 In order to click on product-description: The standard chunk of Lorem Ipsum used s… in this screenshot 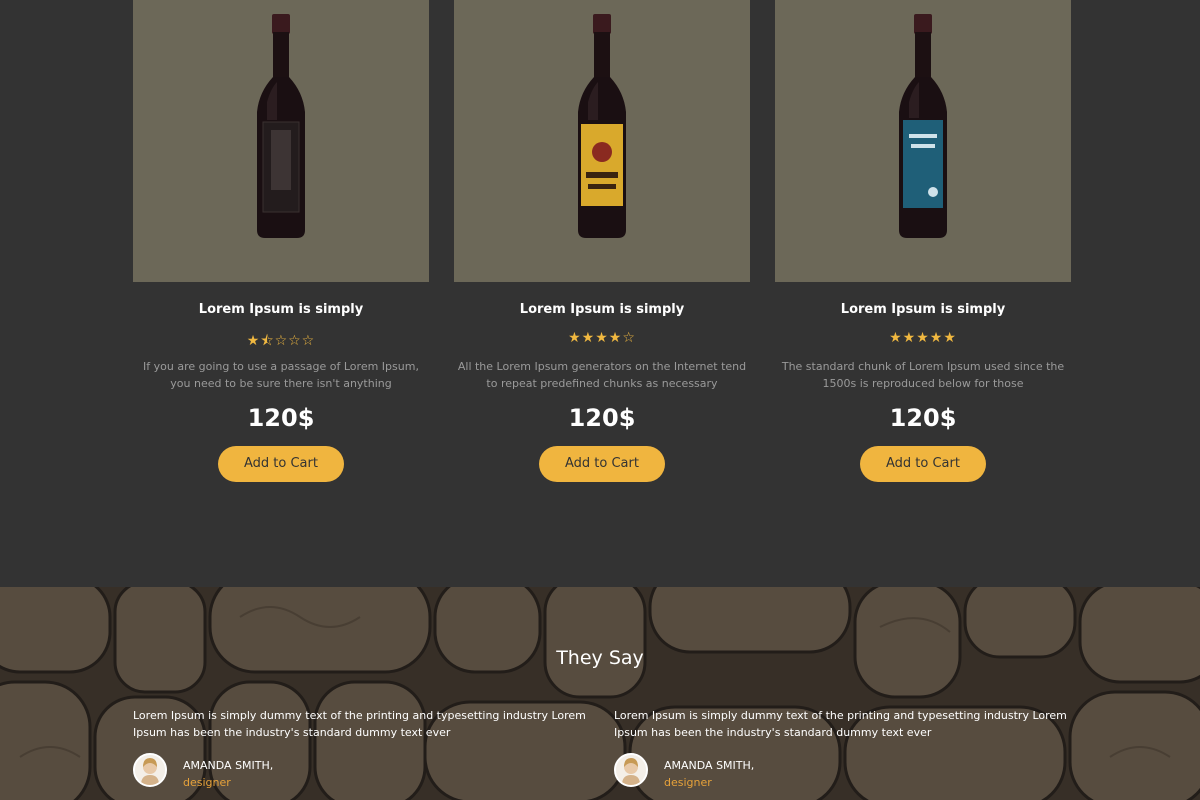, I will do `click(923, 375)`.